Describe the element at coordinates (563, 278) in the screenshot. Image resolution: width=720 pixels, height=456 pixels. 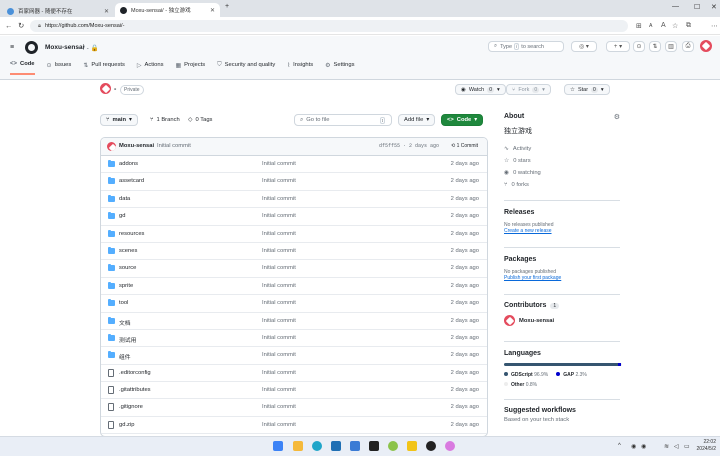
I see `publish-package-link: Publish your first package` at that location.